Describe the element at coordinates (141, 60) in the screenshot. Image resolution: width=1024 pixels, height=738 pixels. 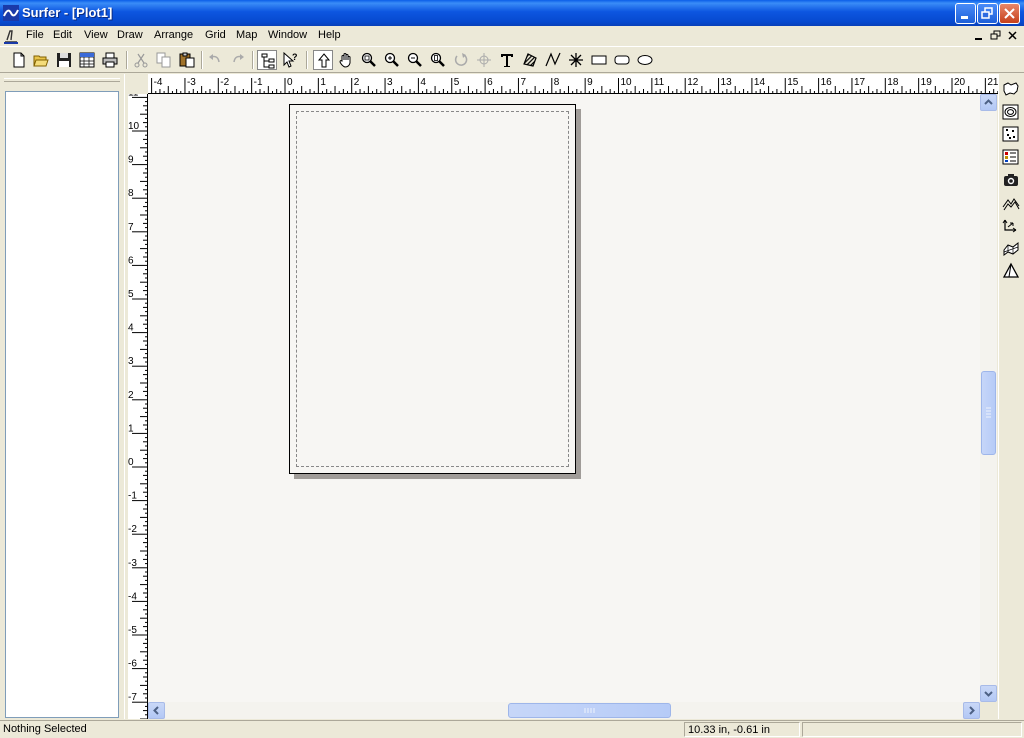
I see `cut-button` at that location.